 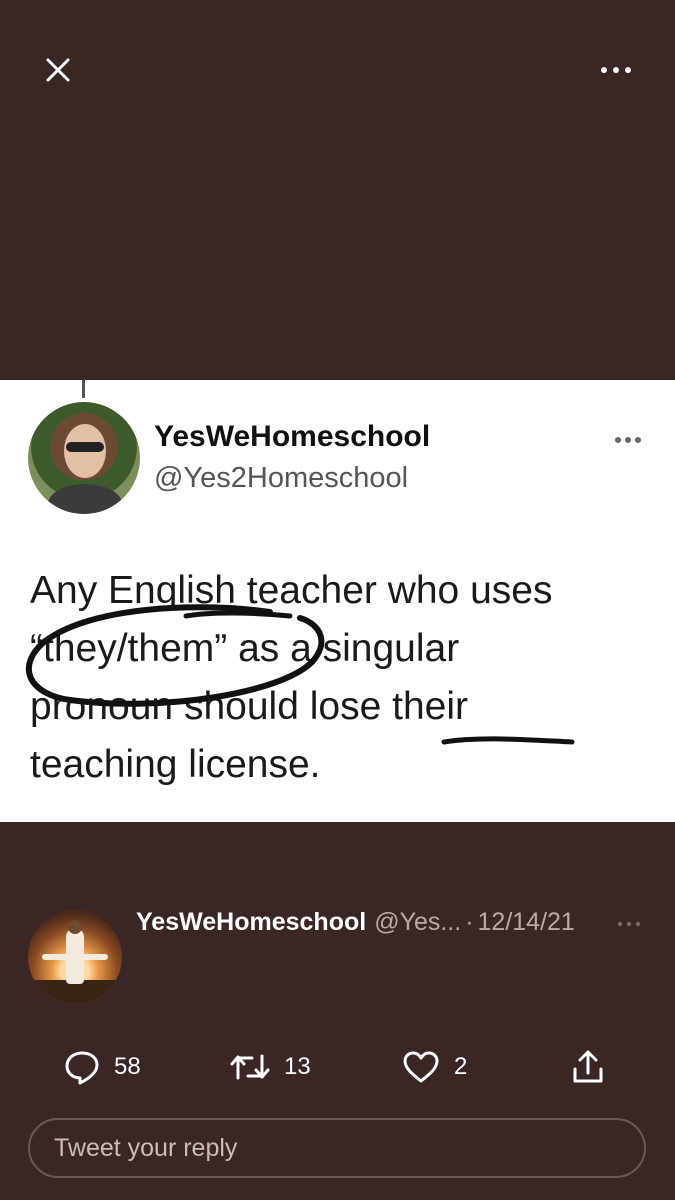 I want to click on thread-line, so click(x=83, y=389).